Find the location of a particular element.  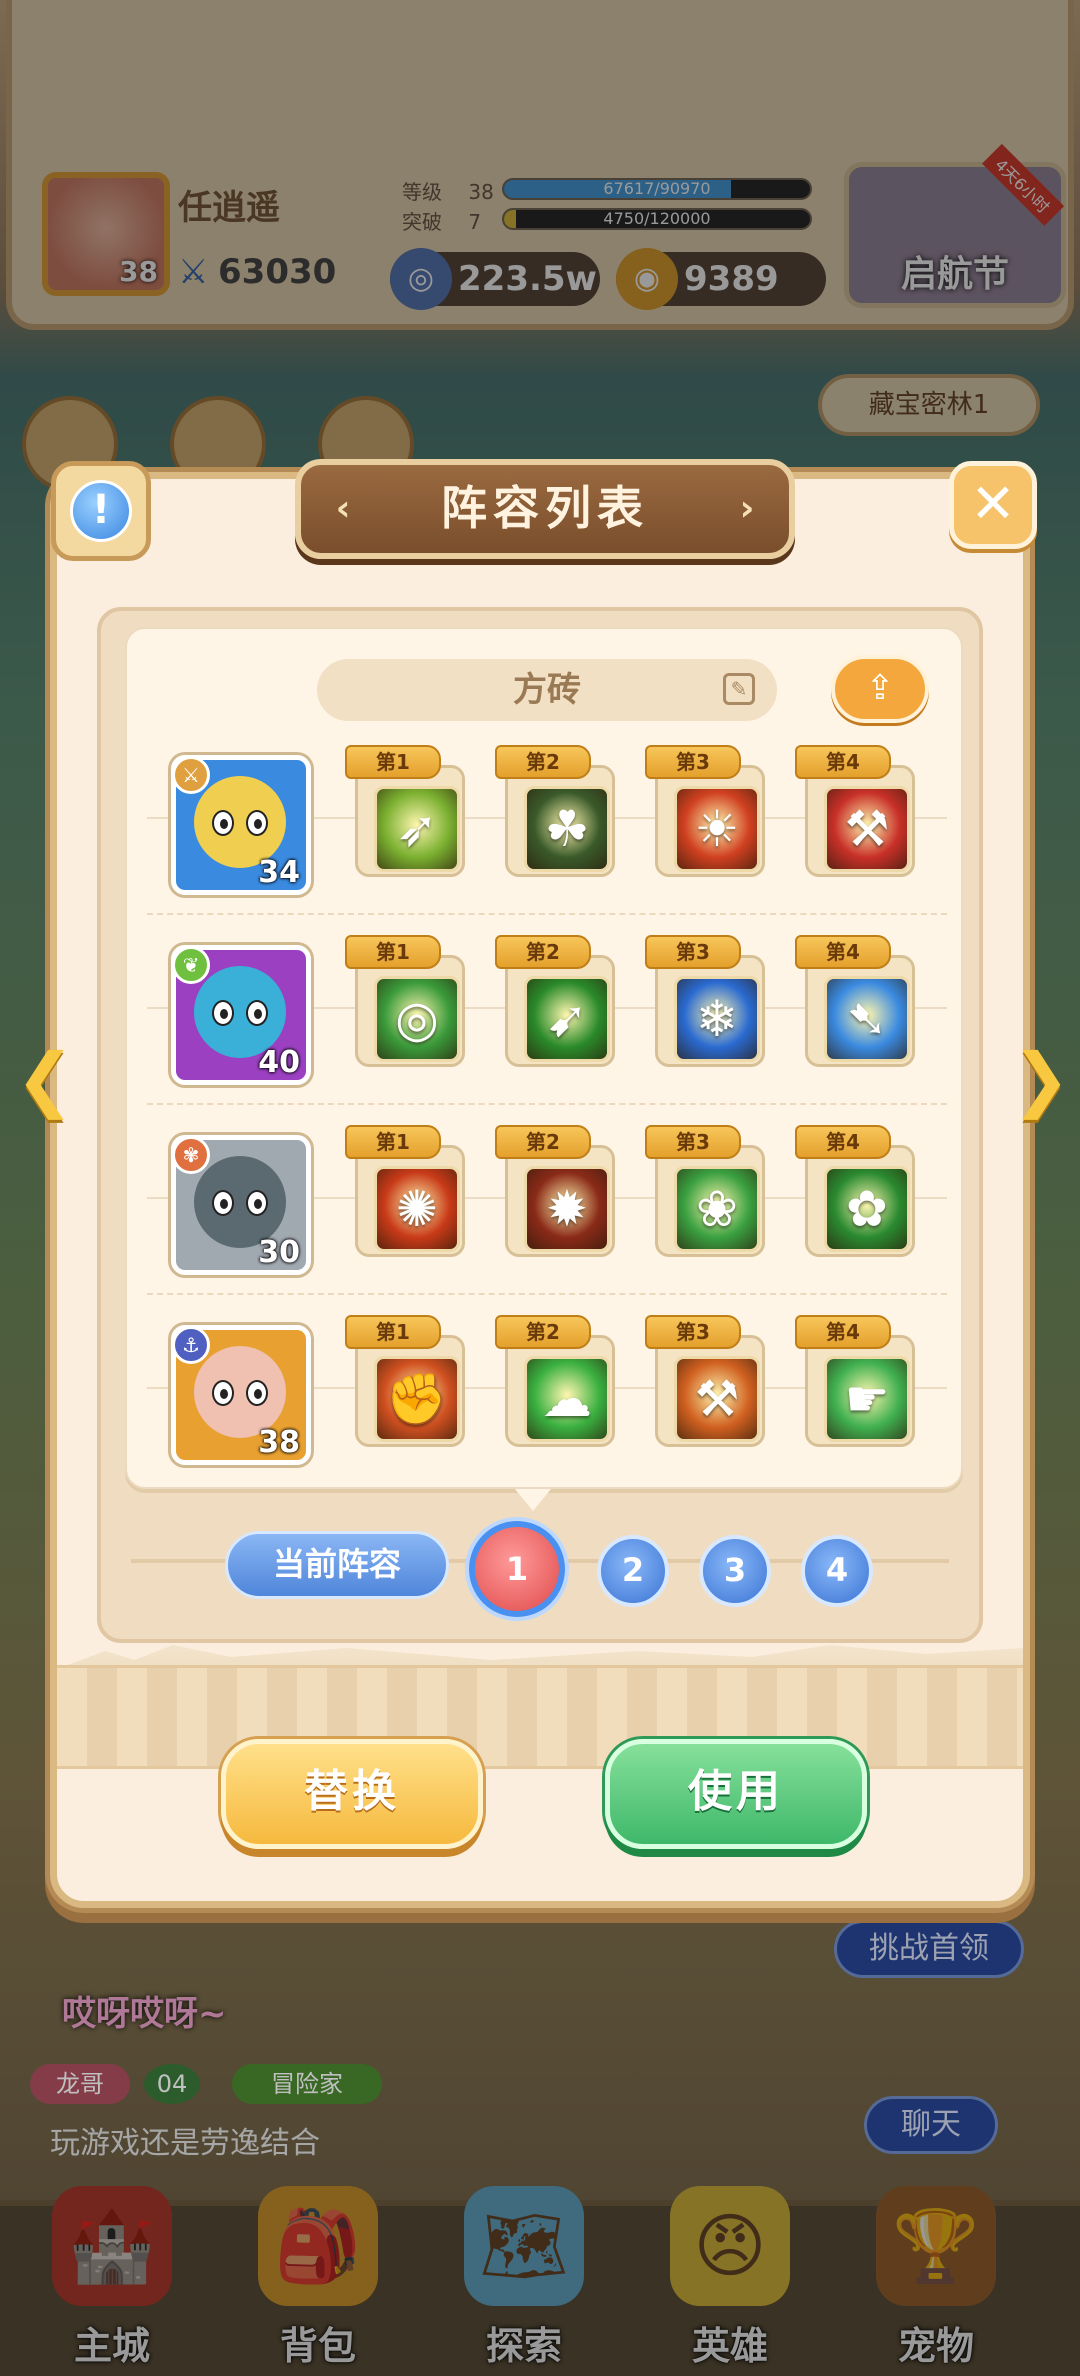

gem-value: 9389 is located at coordinates (731, 279).